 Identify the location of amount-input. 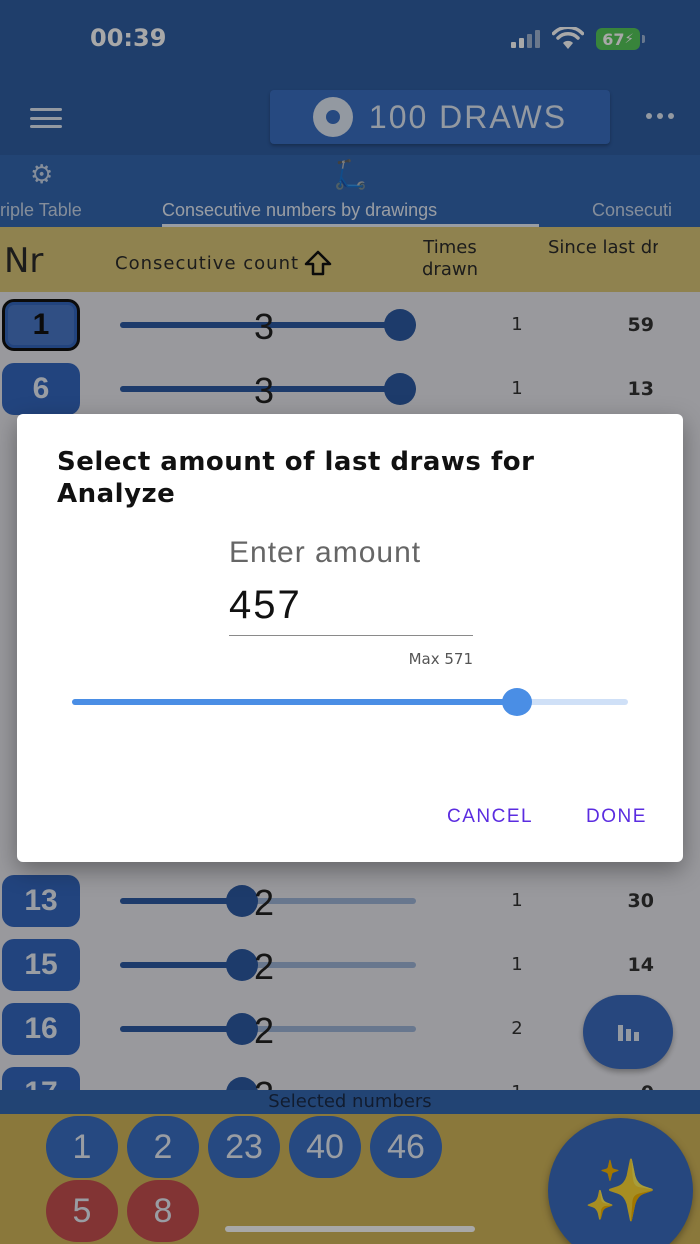
(351, 606).